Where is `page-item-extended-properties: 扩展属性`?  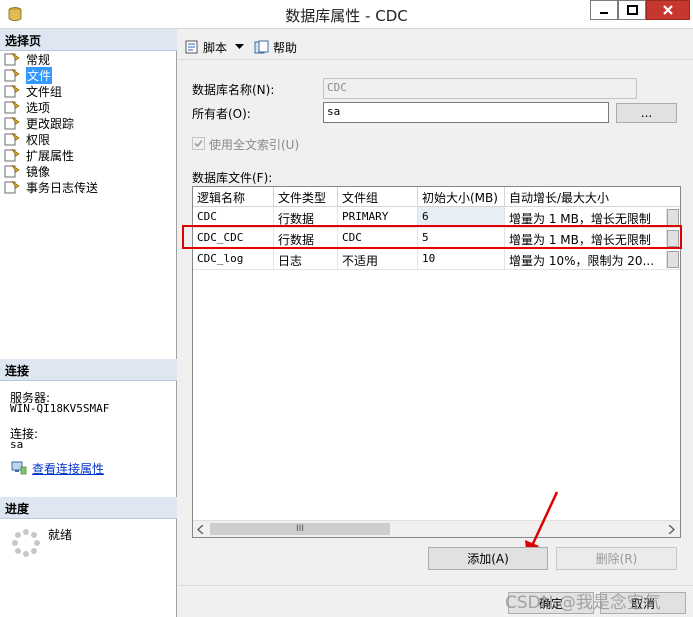 page-item-extended-properties: 扩展属性 is located at coordinates (39, 155).